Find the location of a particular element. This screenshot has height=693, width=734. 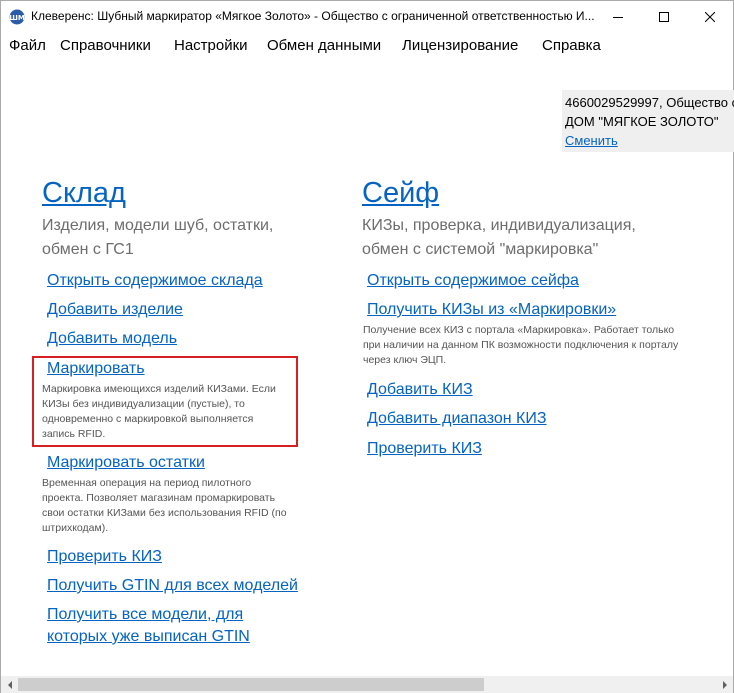

horizontal-scrollbar is located at coordinates (367, 684).